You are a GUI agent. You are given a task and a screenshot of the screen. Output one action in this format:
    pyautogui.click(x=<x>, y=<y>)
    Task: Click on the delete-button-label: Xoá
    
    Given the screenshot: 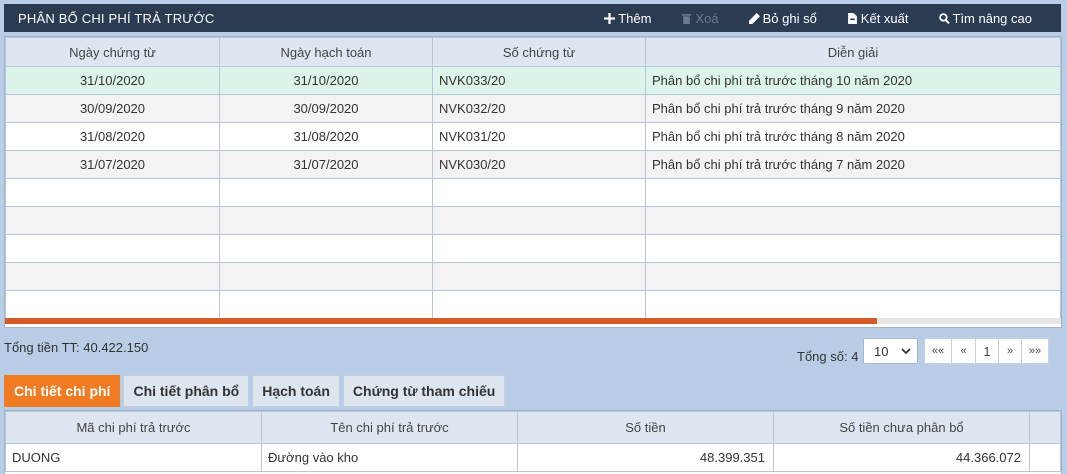 What is the action you would take?
    pyautogui.click(x=707, y=18)
    